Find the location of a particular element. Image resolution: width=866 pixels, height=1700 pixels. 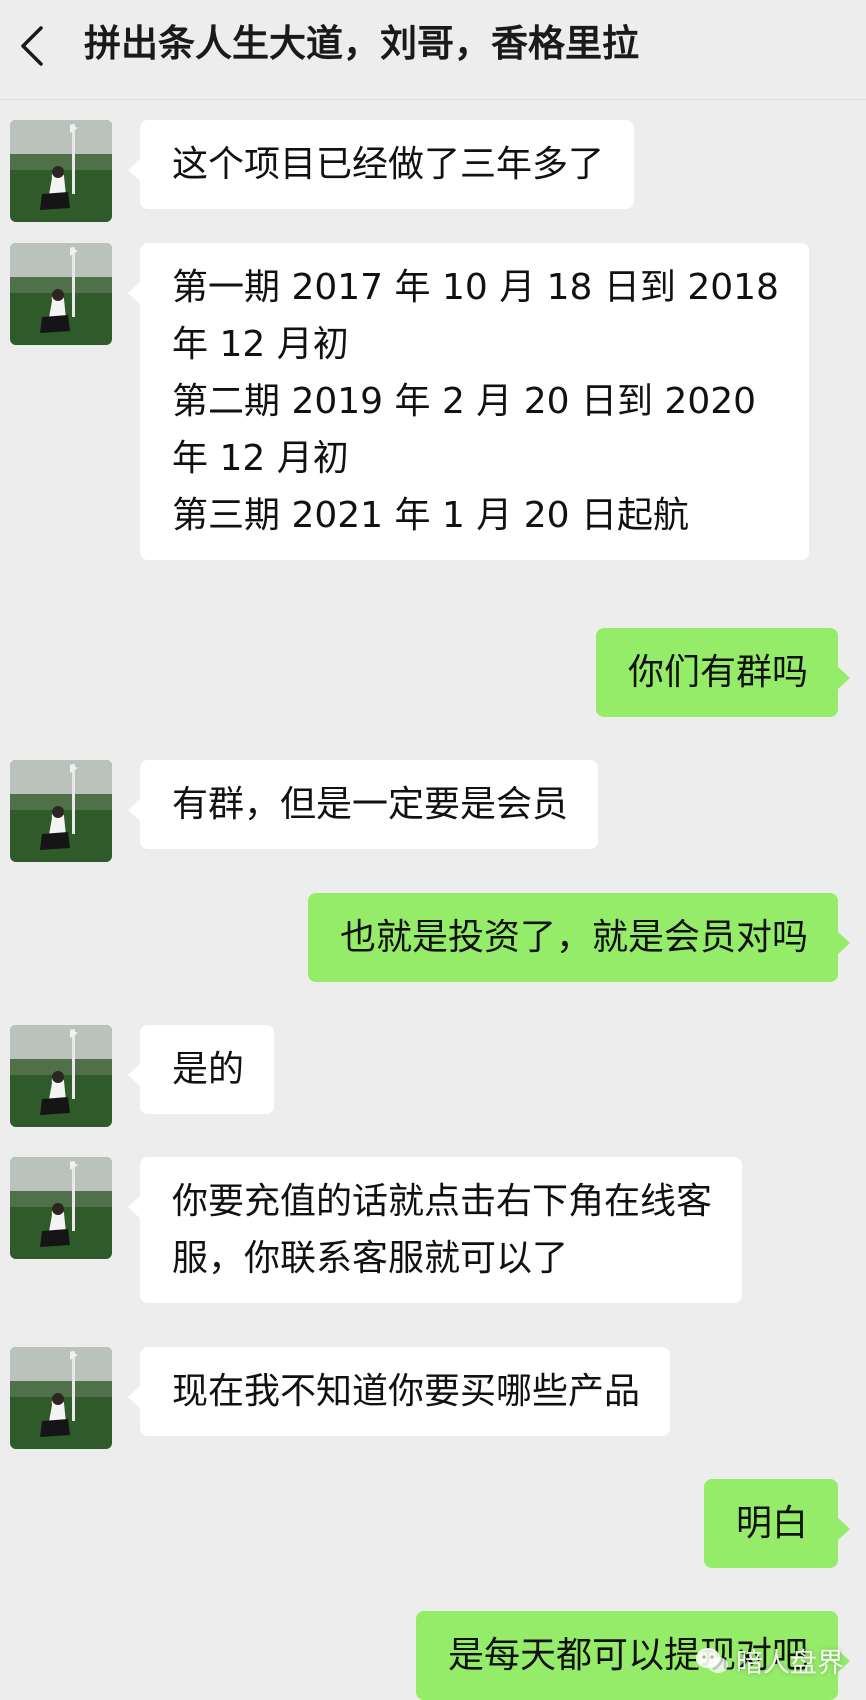

incoming-message-bubble: 现在我不知道你要买哪些产品 is located at coordinates (399, 1391).